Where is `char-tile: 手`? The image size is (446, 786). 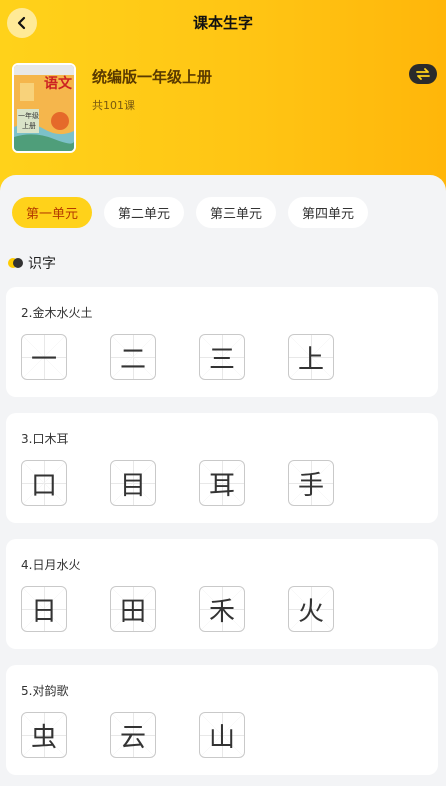
char-tile: 手 is located at coordinates (311, 483).